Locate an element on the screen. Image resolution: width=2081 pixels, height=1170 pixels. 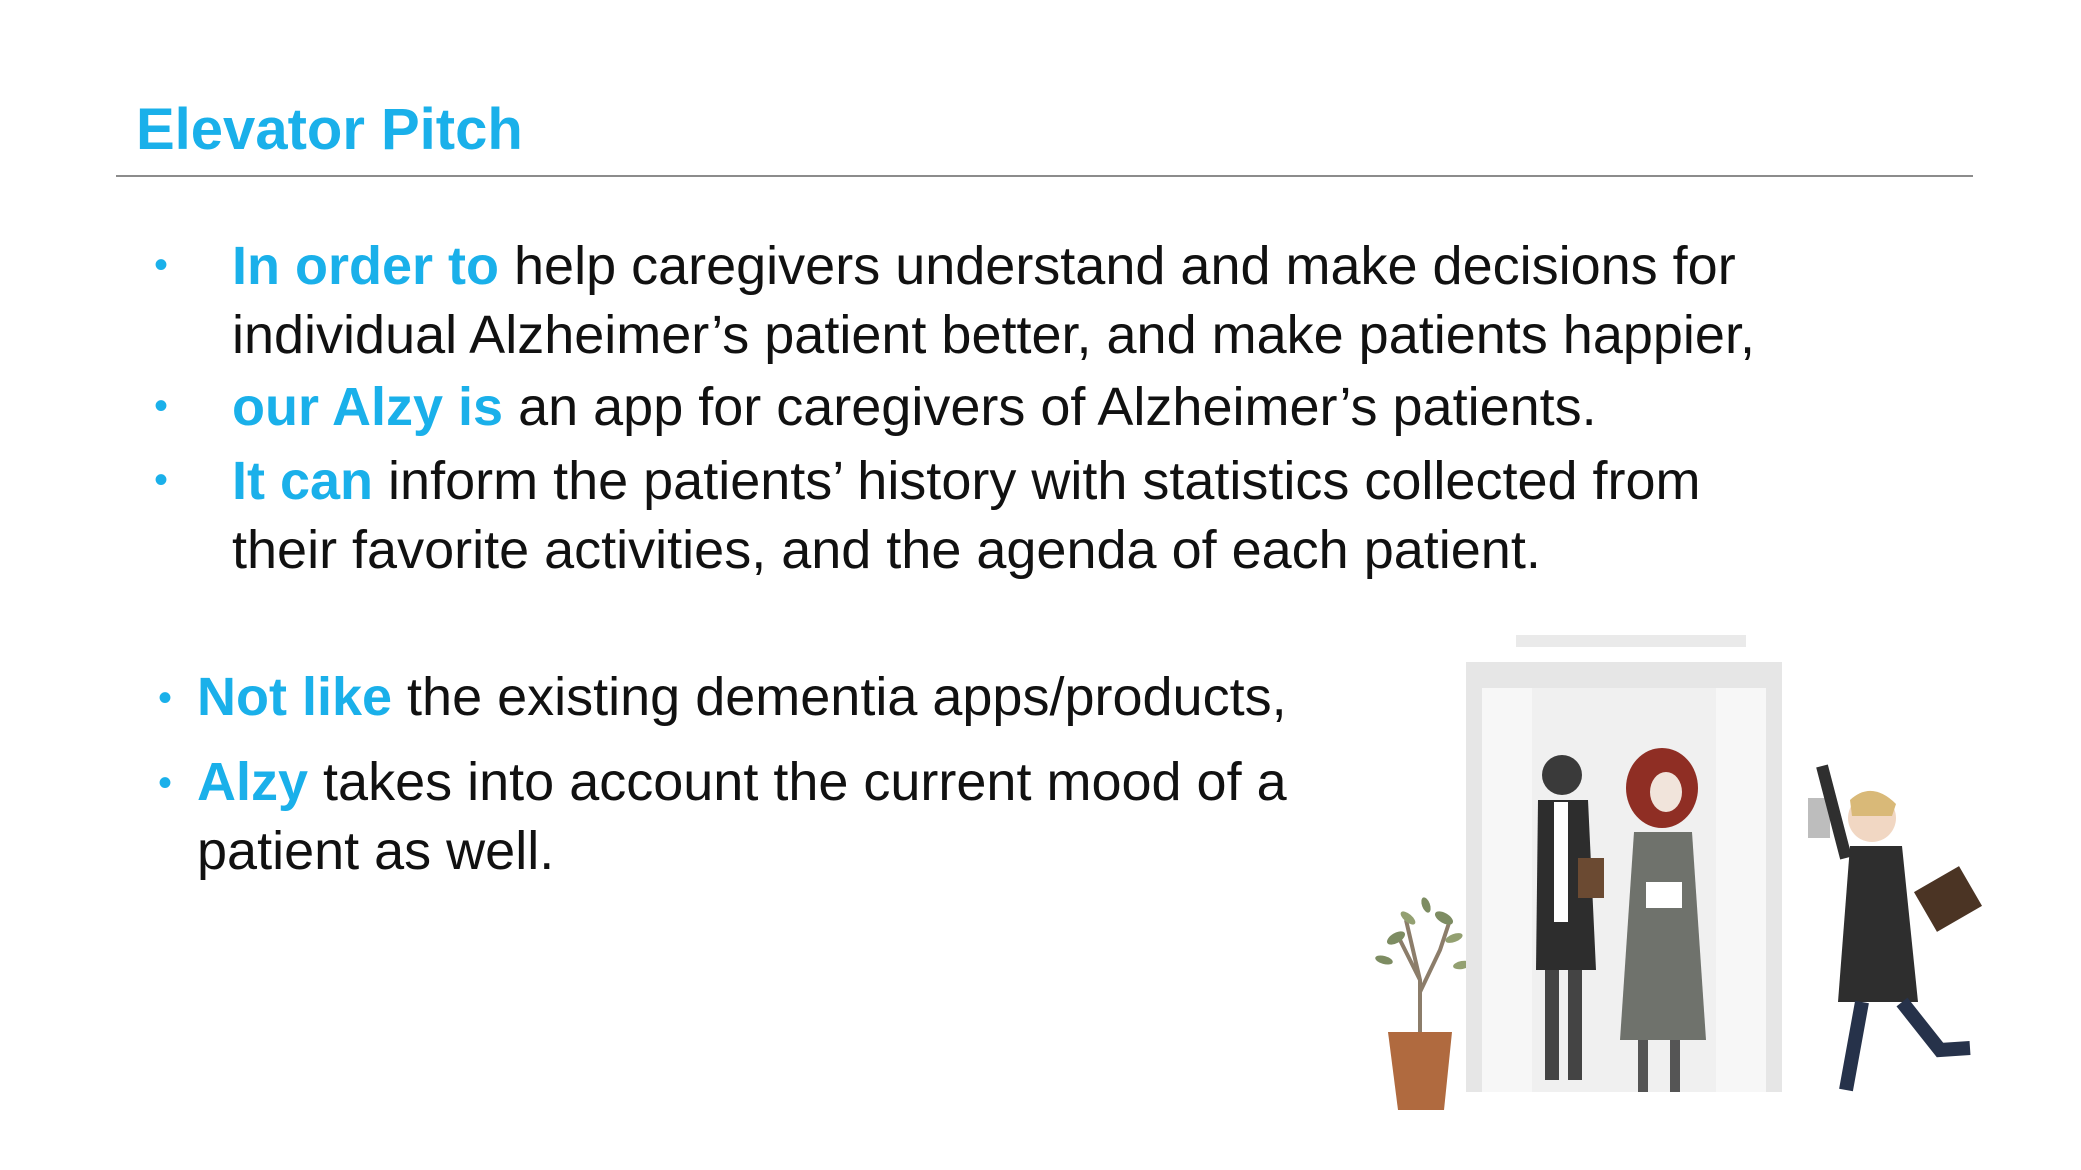
bullet-highlight: Not like is located at coordinates (295, 697).